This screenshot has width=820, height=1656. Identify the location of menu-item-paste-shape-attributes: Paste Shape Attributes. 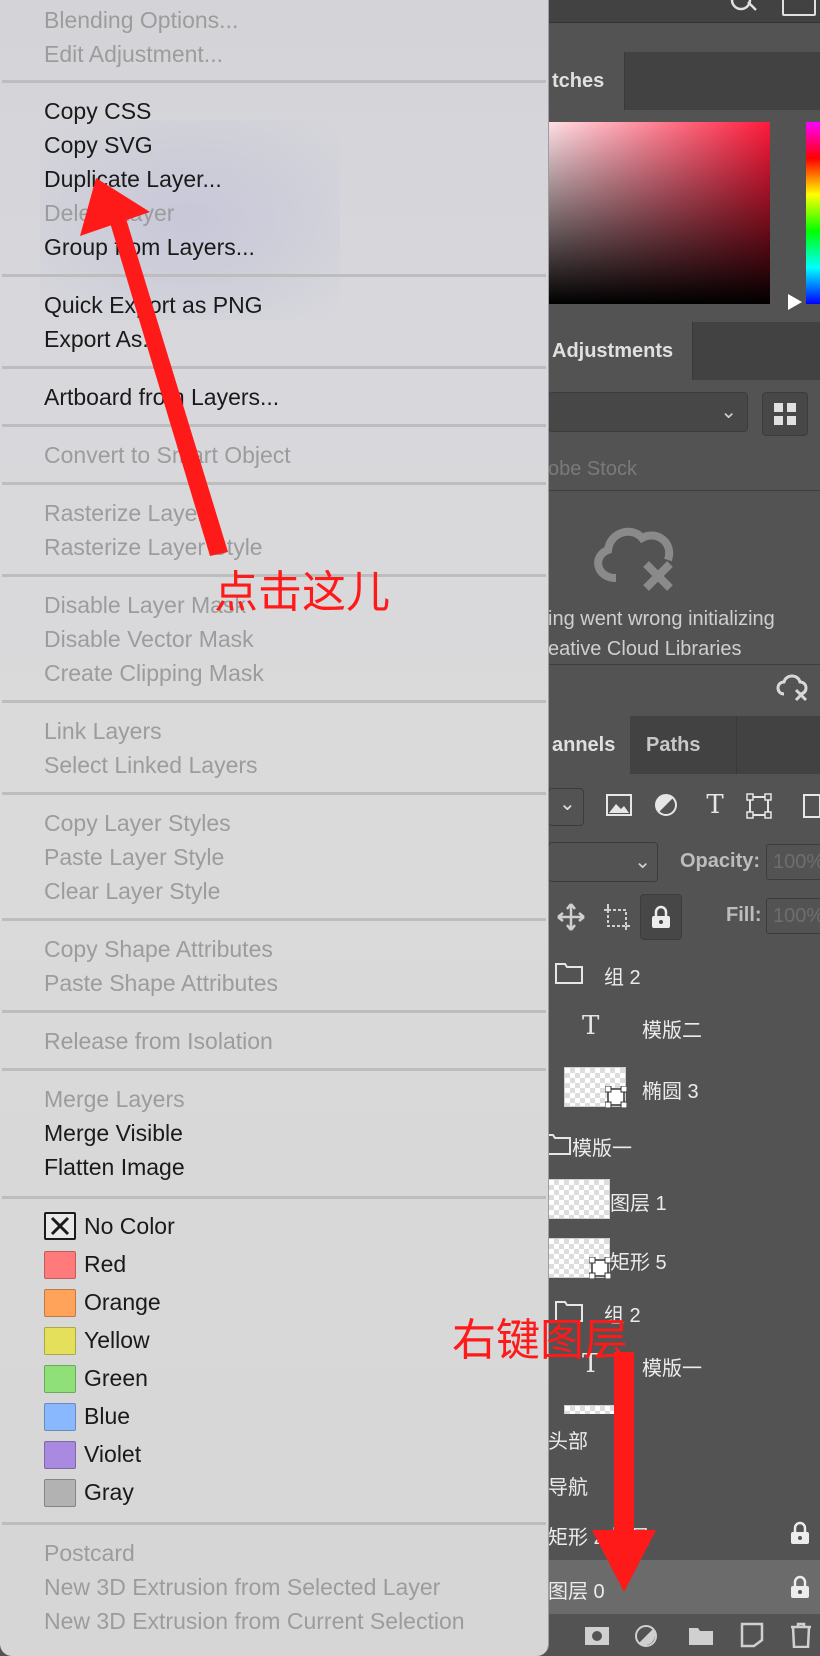
(161, 983).